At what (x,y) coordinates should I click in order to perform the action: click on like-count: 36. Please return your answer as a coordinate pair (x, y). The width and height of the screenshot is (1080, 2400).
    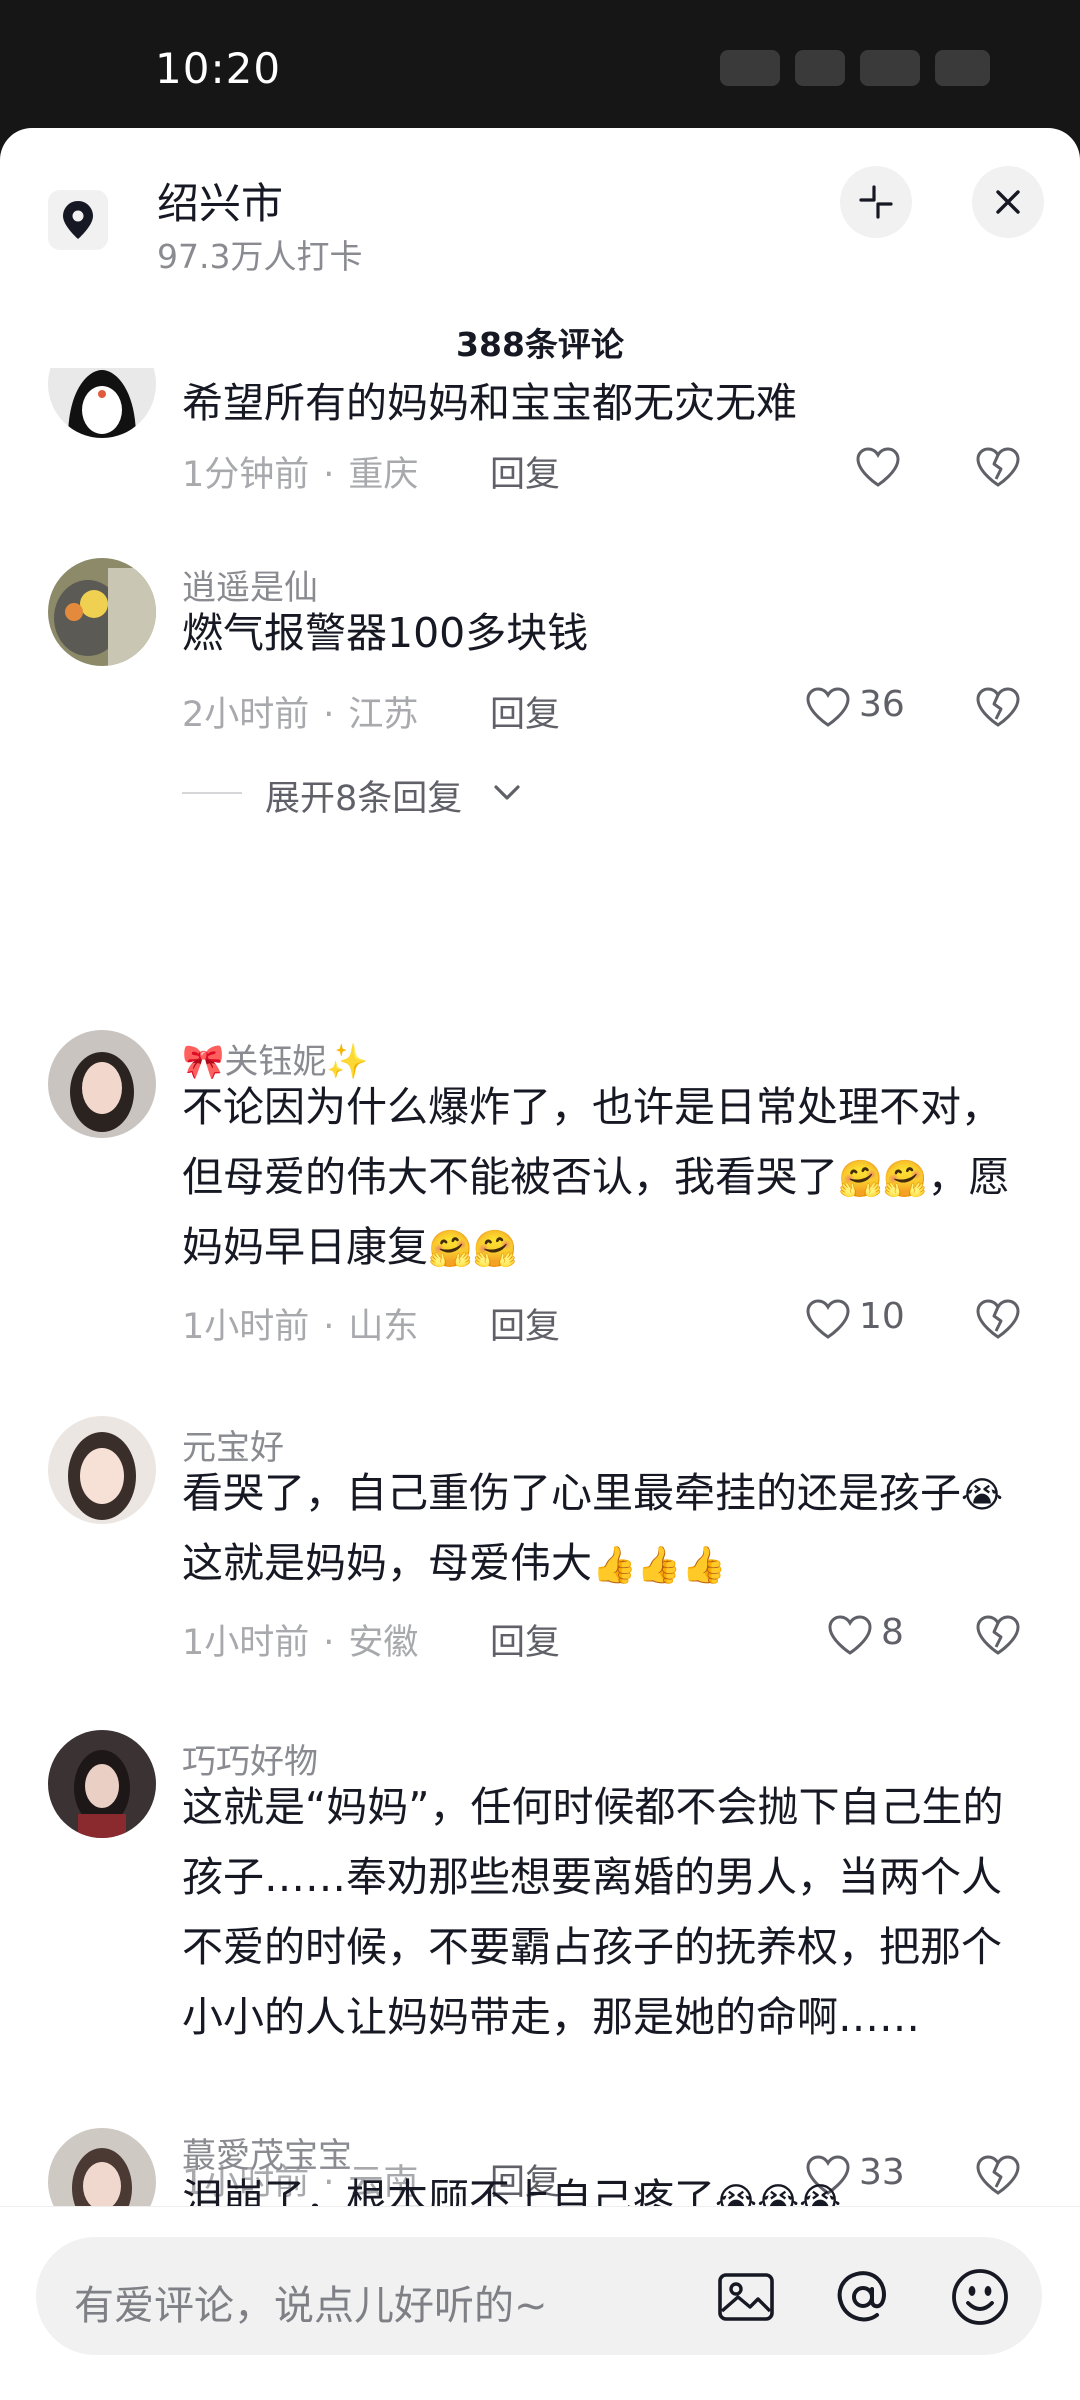
    Looking at the image, I should click on (882, 704).